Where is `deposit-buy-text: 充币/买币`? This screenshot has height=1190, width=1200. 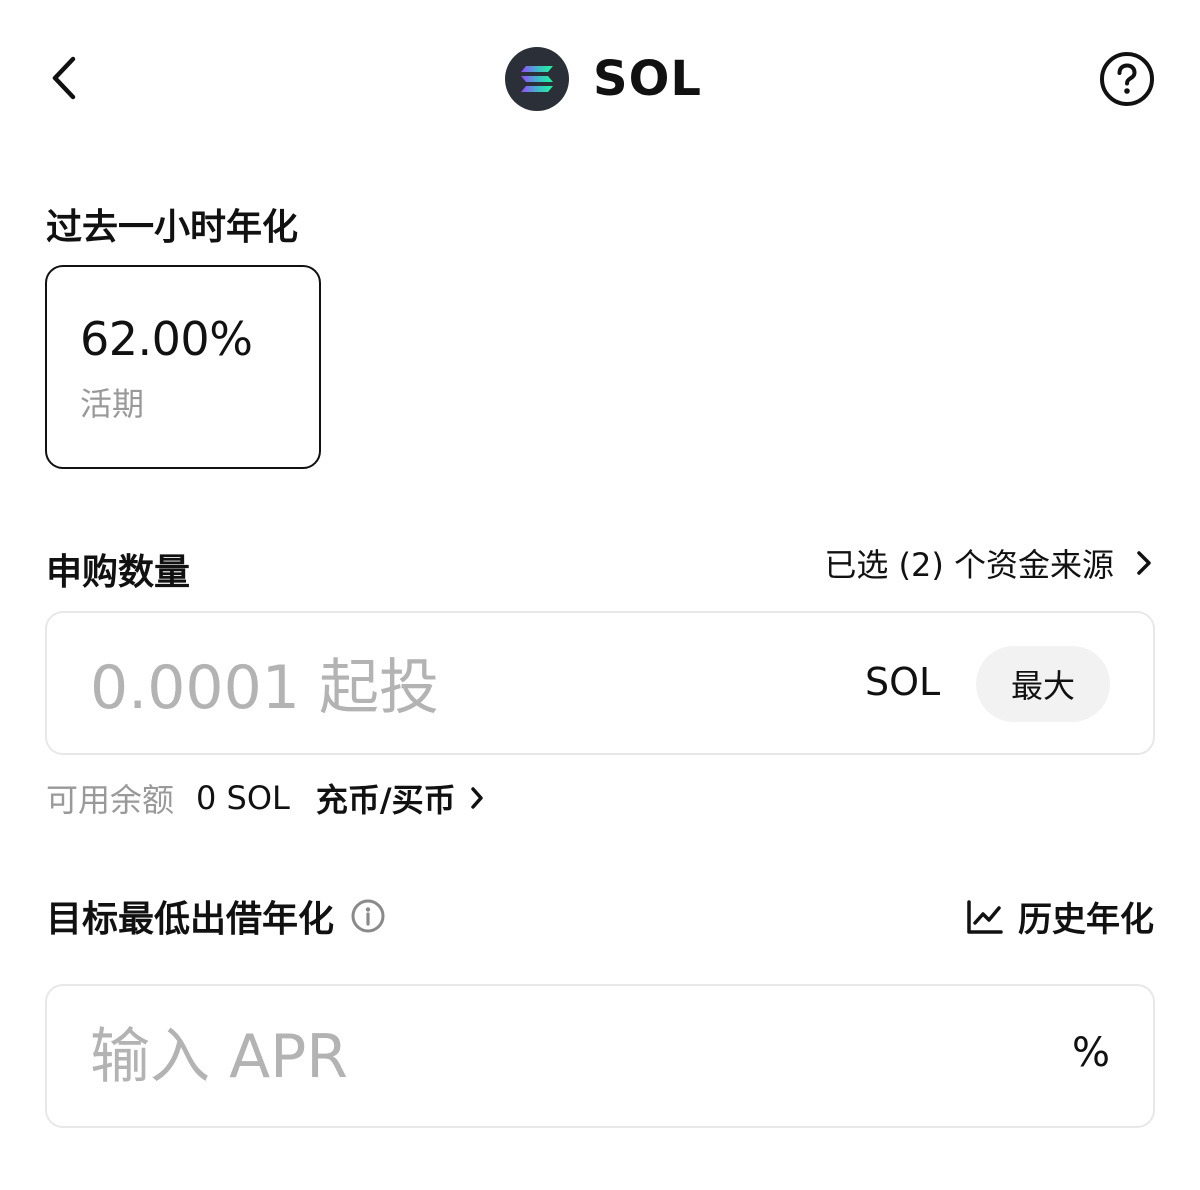 deposit-buy-text: 充币/买币 is located at coordinates (385, 800).